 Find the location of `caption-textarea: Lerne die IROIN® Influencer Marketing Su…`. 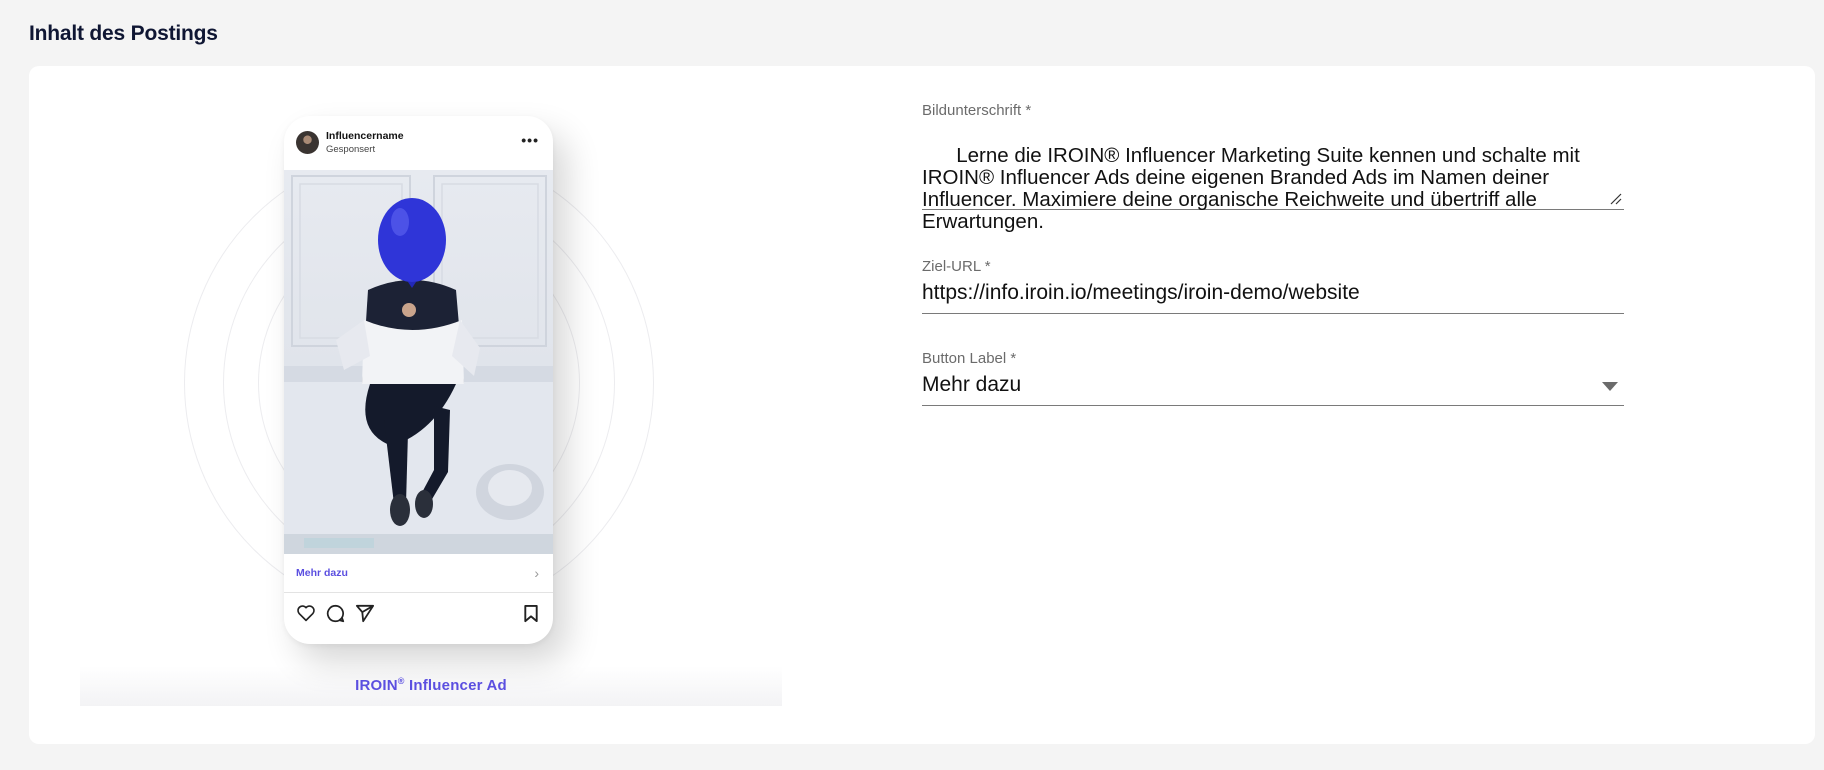

caption-textarea: Lerne die IROIN® Influencer Marketing Su… is located at coordinates (1273, 178).